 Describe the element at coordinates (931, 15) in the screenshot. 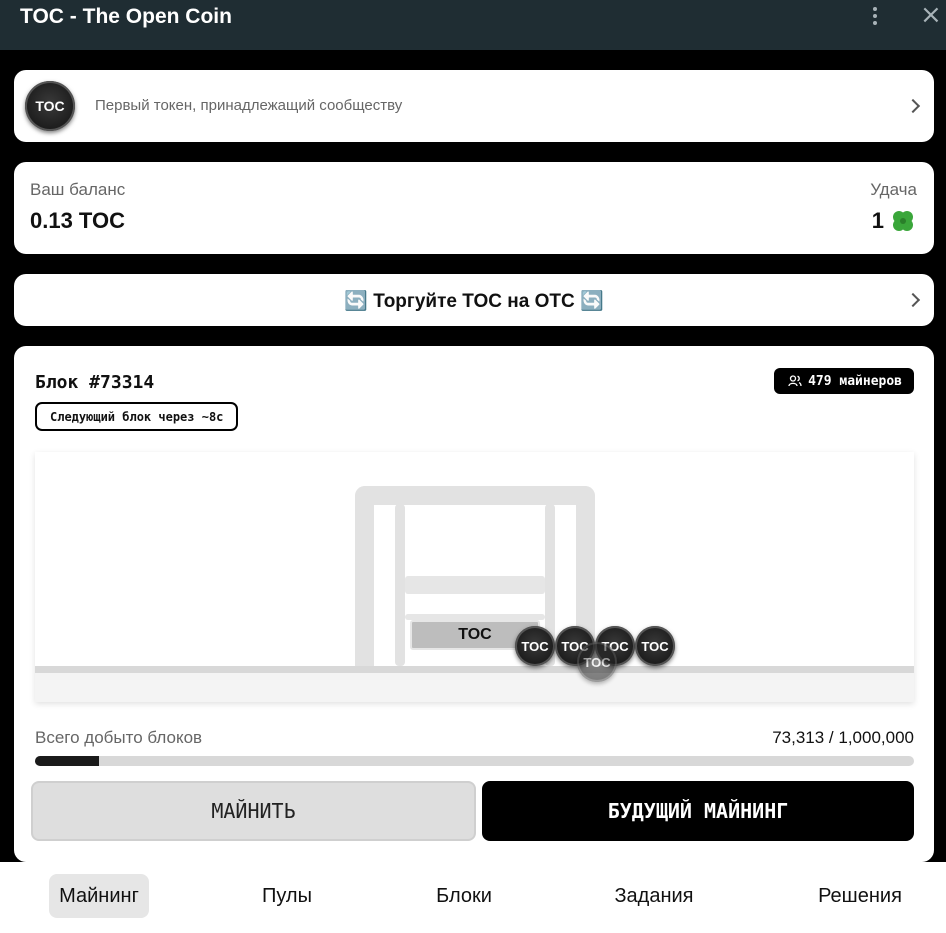

I see `close-icon: ×` at that location.